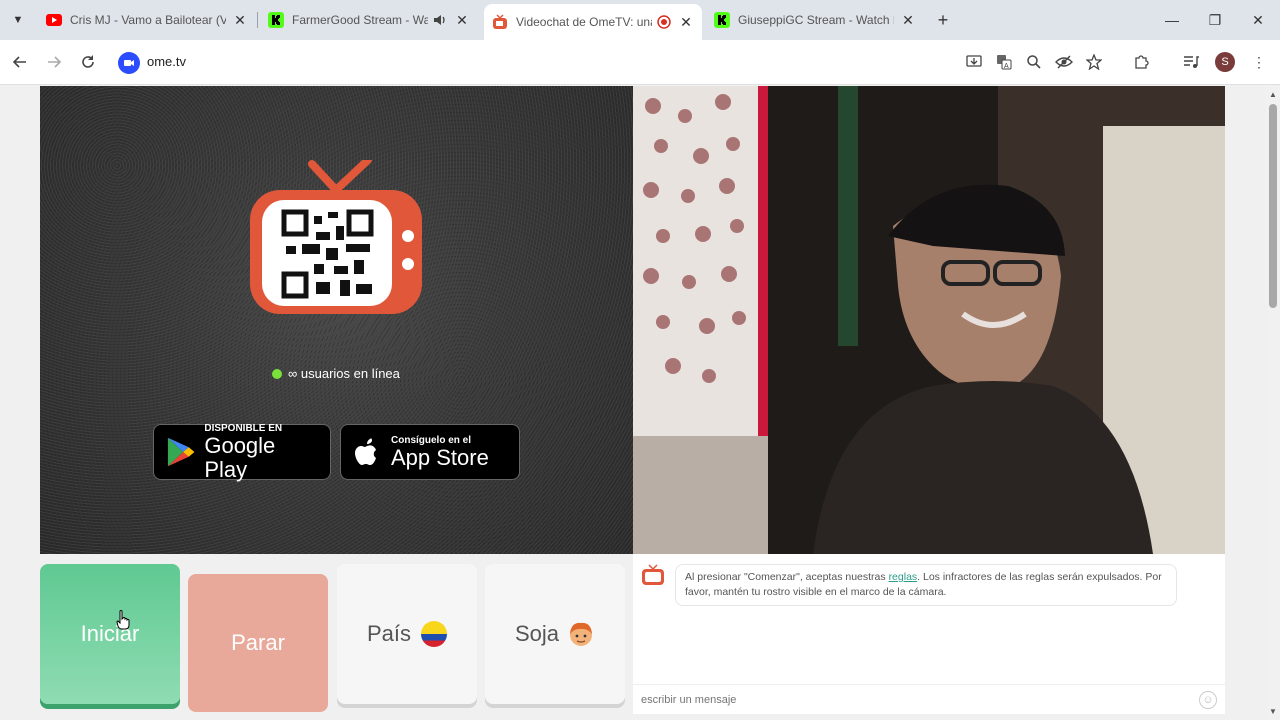 Image resolution: width=1280 pixels, height=720 pixels. Describe the element at coordinates (1273, 711) in the screenshot. I see `scroll-down-icon: ▼` at that location.